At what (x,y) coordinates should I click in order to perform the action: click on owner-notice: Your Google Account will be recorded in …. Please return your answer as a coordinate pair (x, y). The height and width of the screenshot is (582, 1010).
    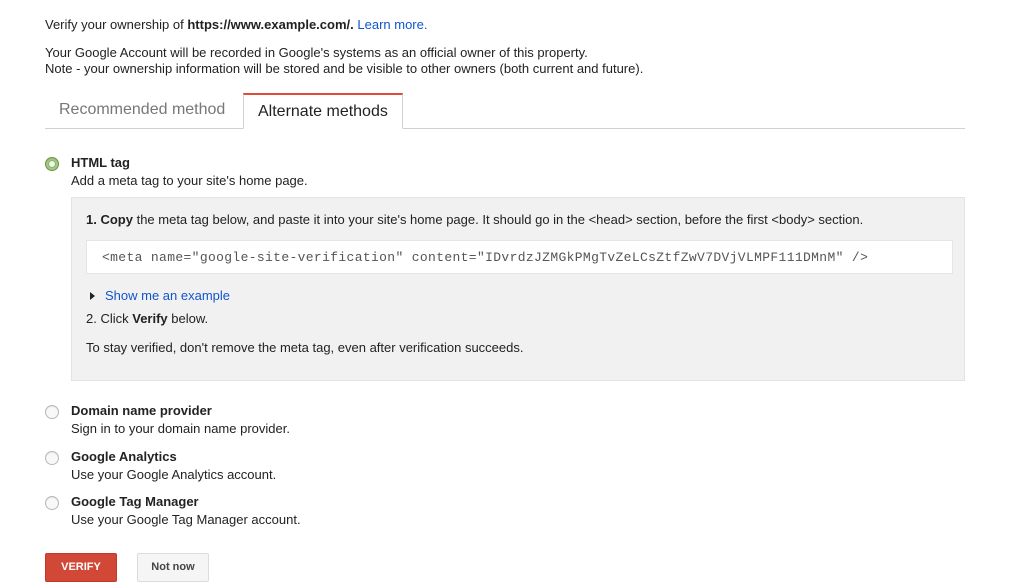
    Looking at the image, I should click on (344, 61).